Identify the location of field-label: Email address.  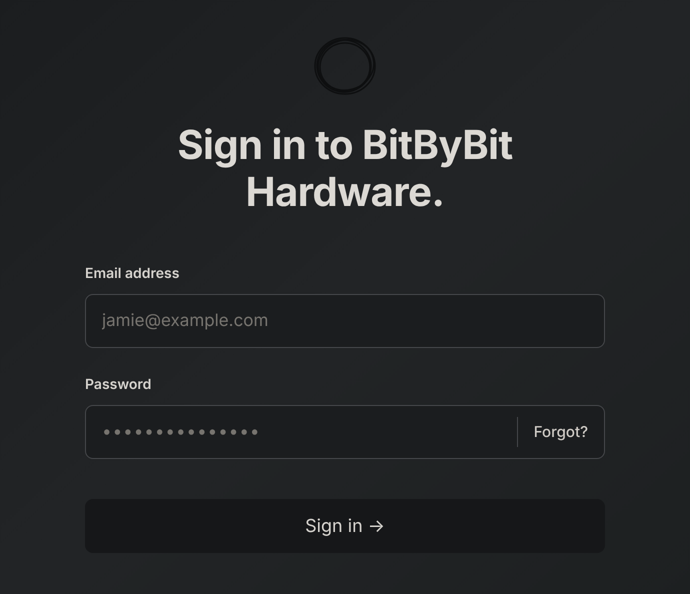
(132, 274).